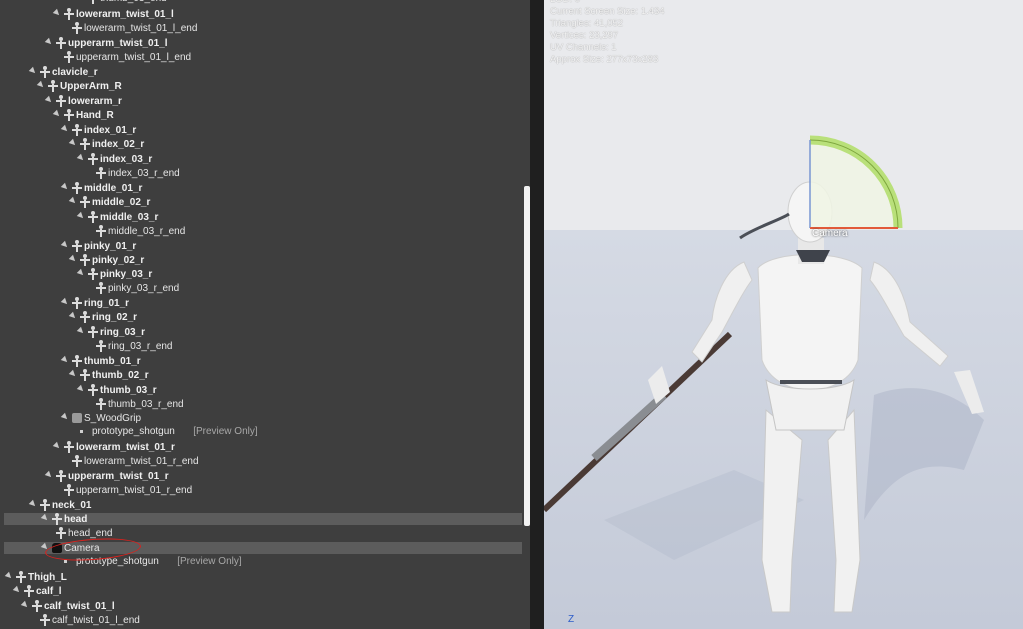 Image resolution: width=1023 pixels, height=629 pixels. Describe the element at coordinates (261, 534) in the screenshot. I see `tree-row: head_end` at that location.